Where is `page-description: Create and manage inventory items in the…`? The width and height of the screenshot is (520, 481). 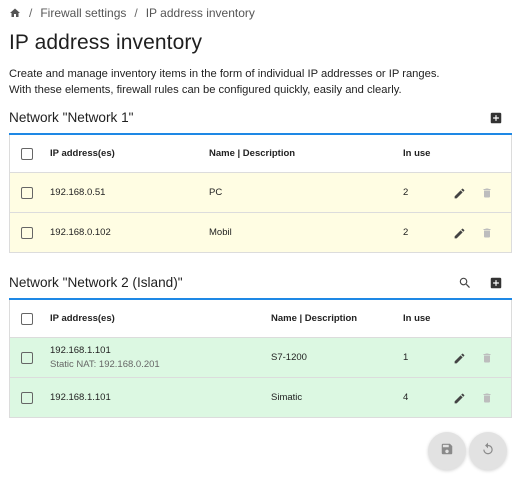
page-description: Create and manage inventory items in the… is located at coordinates (224, 82).